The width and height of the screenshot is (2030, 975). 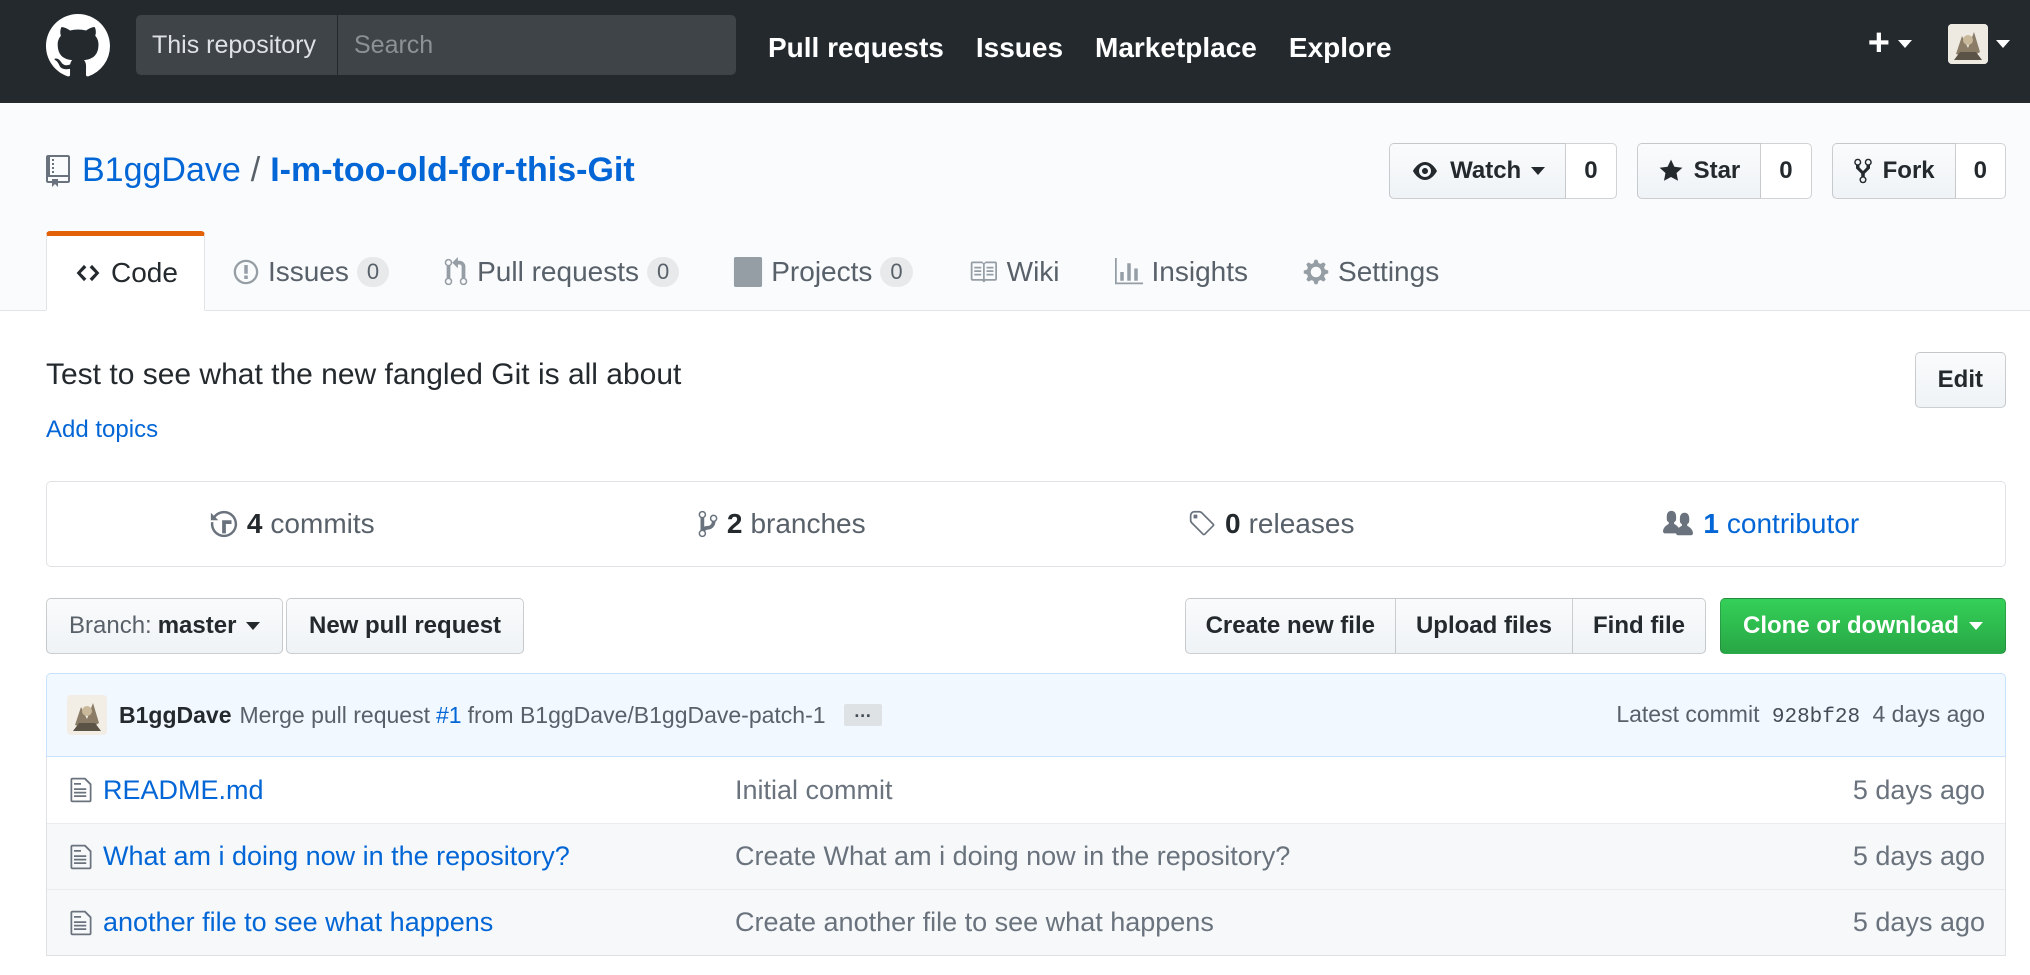 What do you see at coordinates (175, 715) in the screenshot?
I see `commit-author-link: B1ggDave` at bounding box center [175, 715].